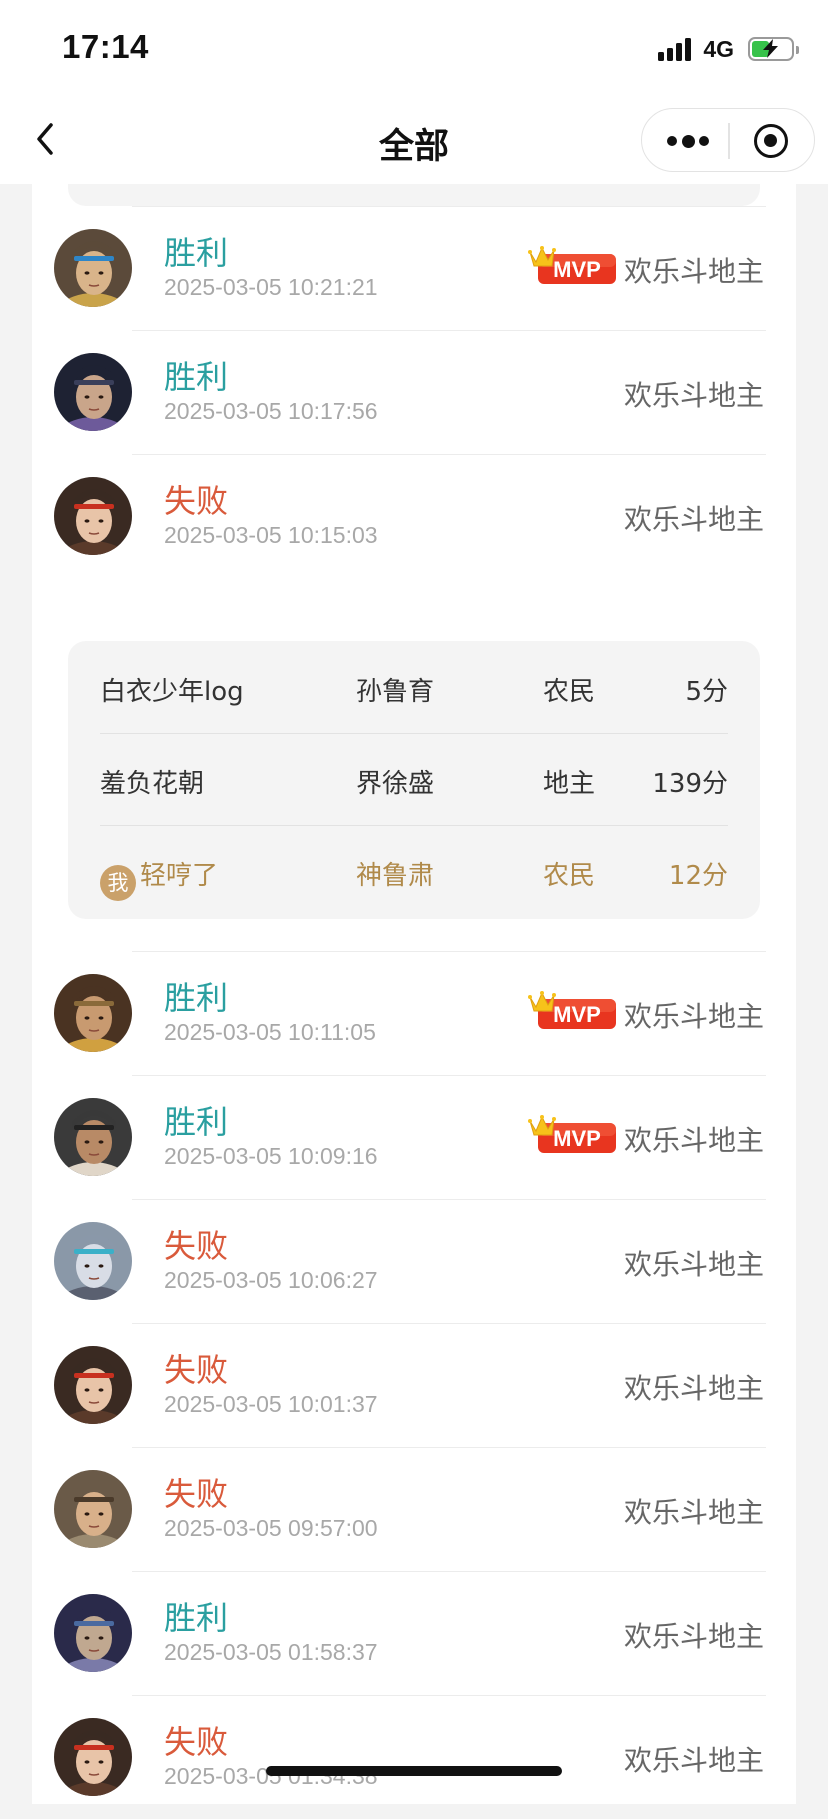  I want to click on target-close-icon, so click(771, 141).